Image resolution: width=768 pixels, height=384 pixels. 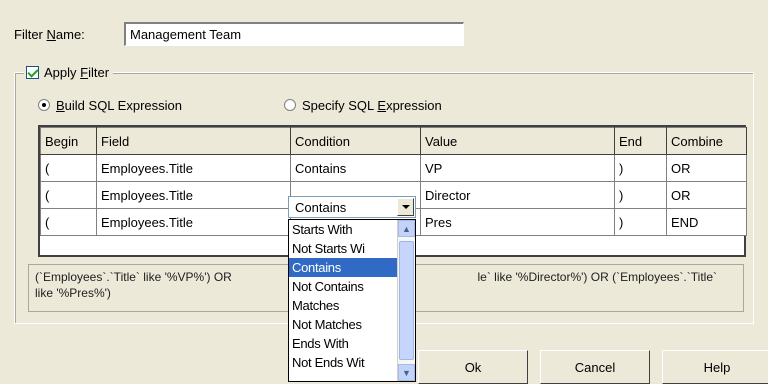 I want to click on build-sql-label: Build SQL Expression, so click(x=119, y=105).